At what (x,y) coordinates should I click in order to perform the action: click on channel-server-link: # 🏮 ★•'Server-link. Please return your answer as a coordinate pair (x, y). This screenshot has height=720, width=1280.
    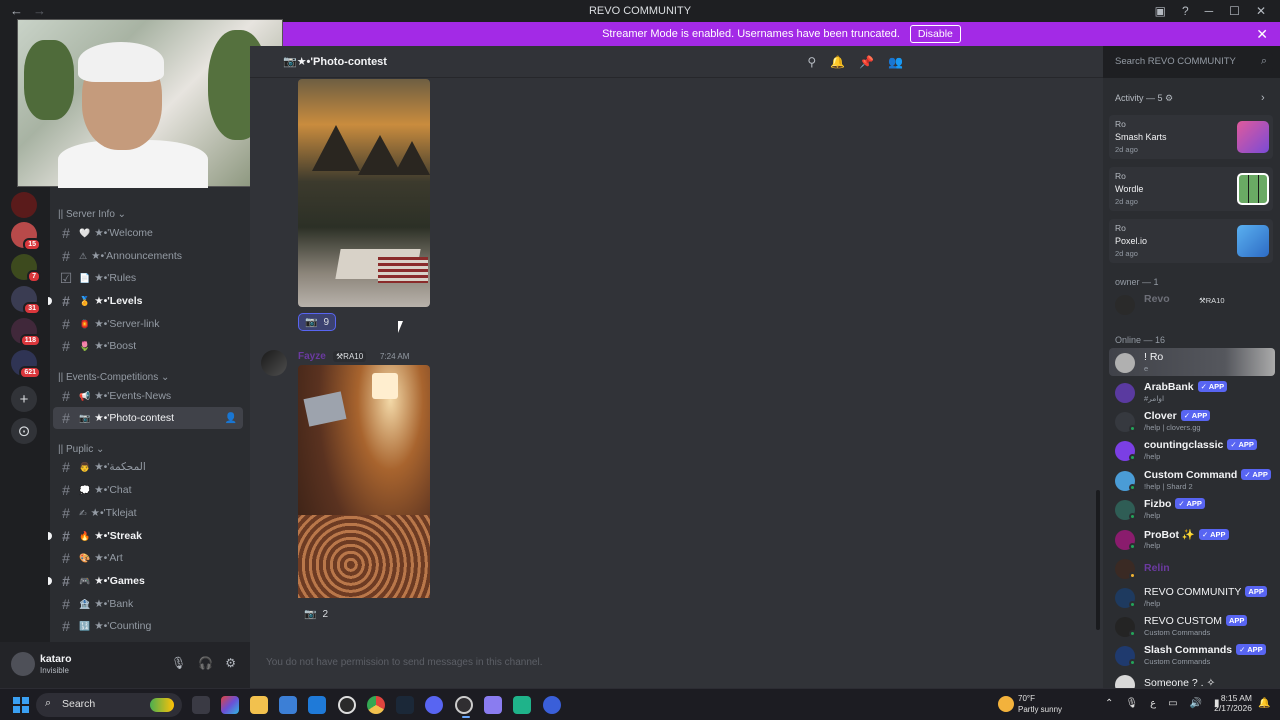
    Looking at the image, I should click on (148, 324).